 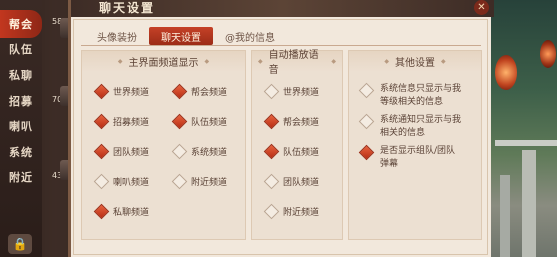 I want to click on option-raid-channel: 团队频道, so click(x=121, y=151).